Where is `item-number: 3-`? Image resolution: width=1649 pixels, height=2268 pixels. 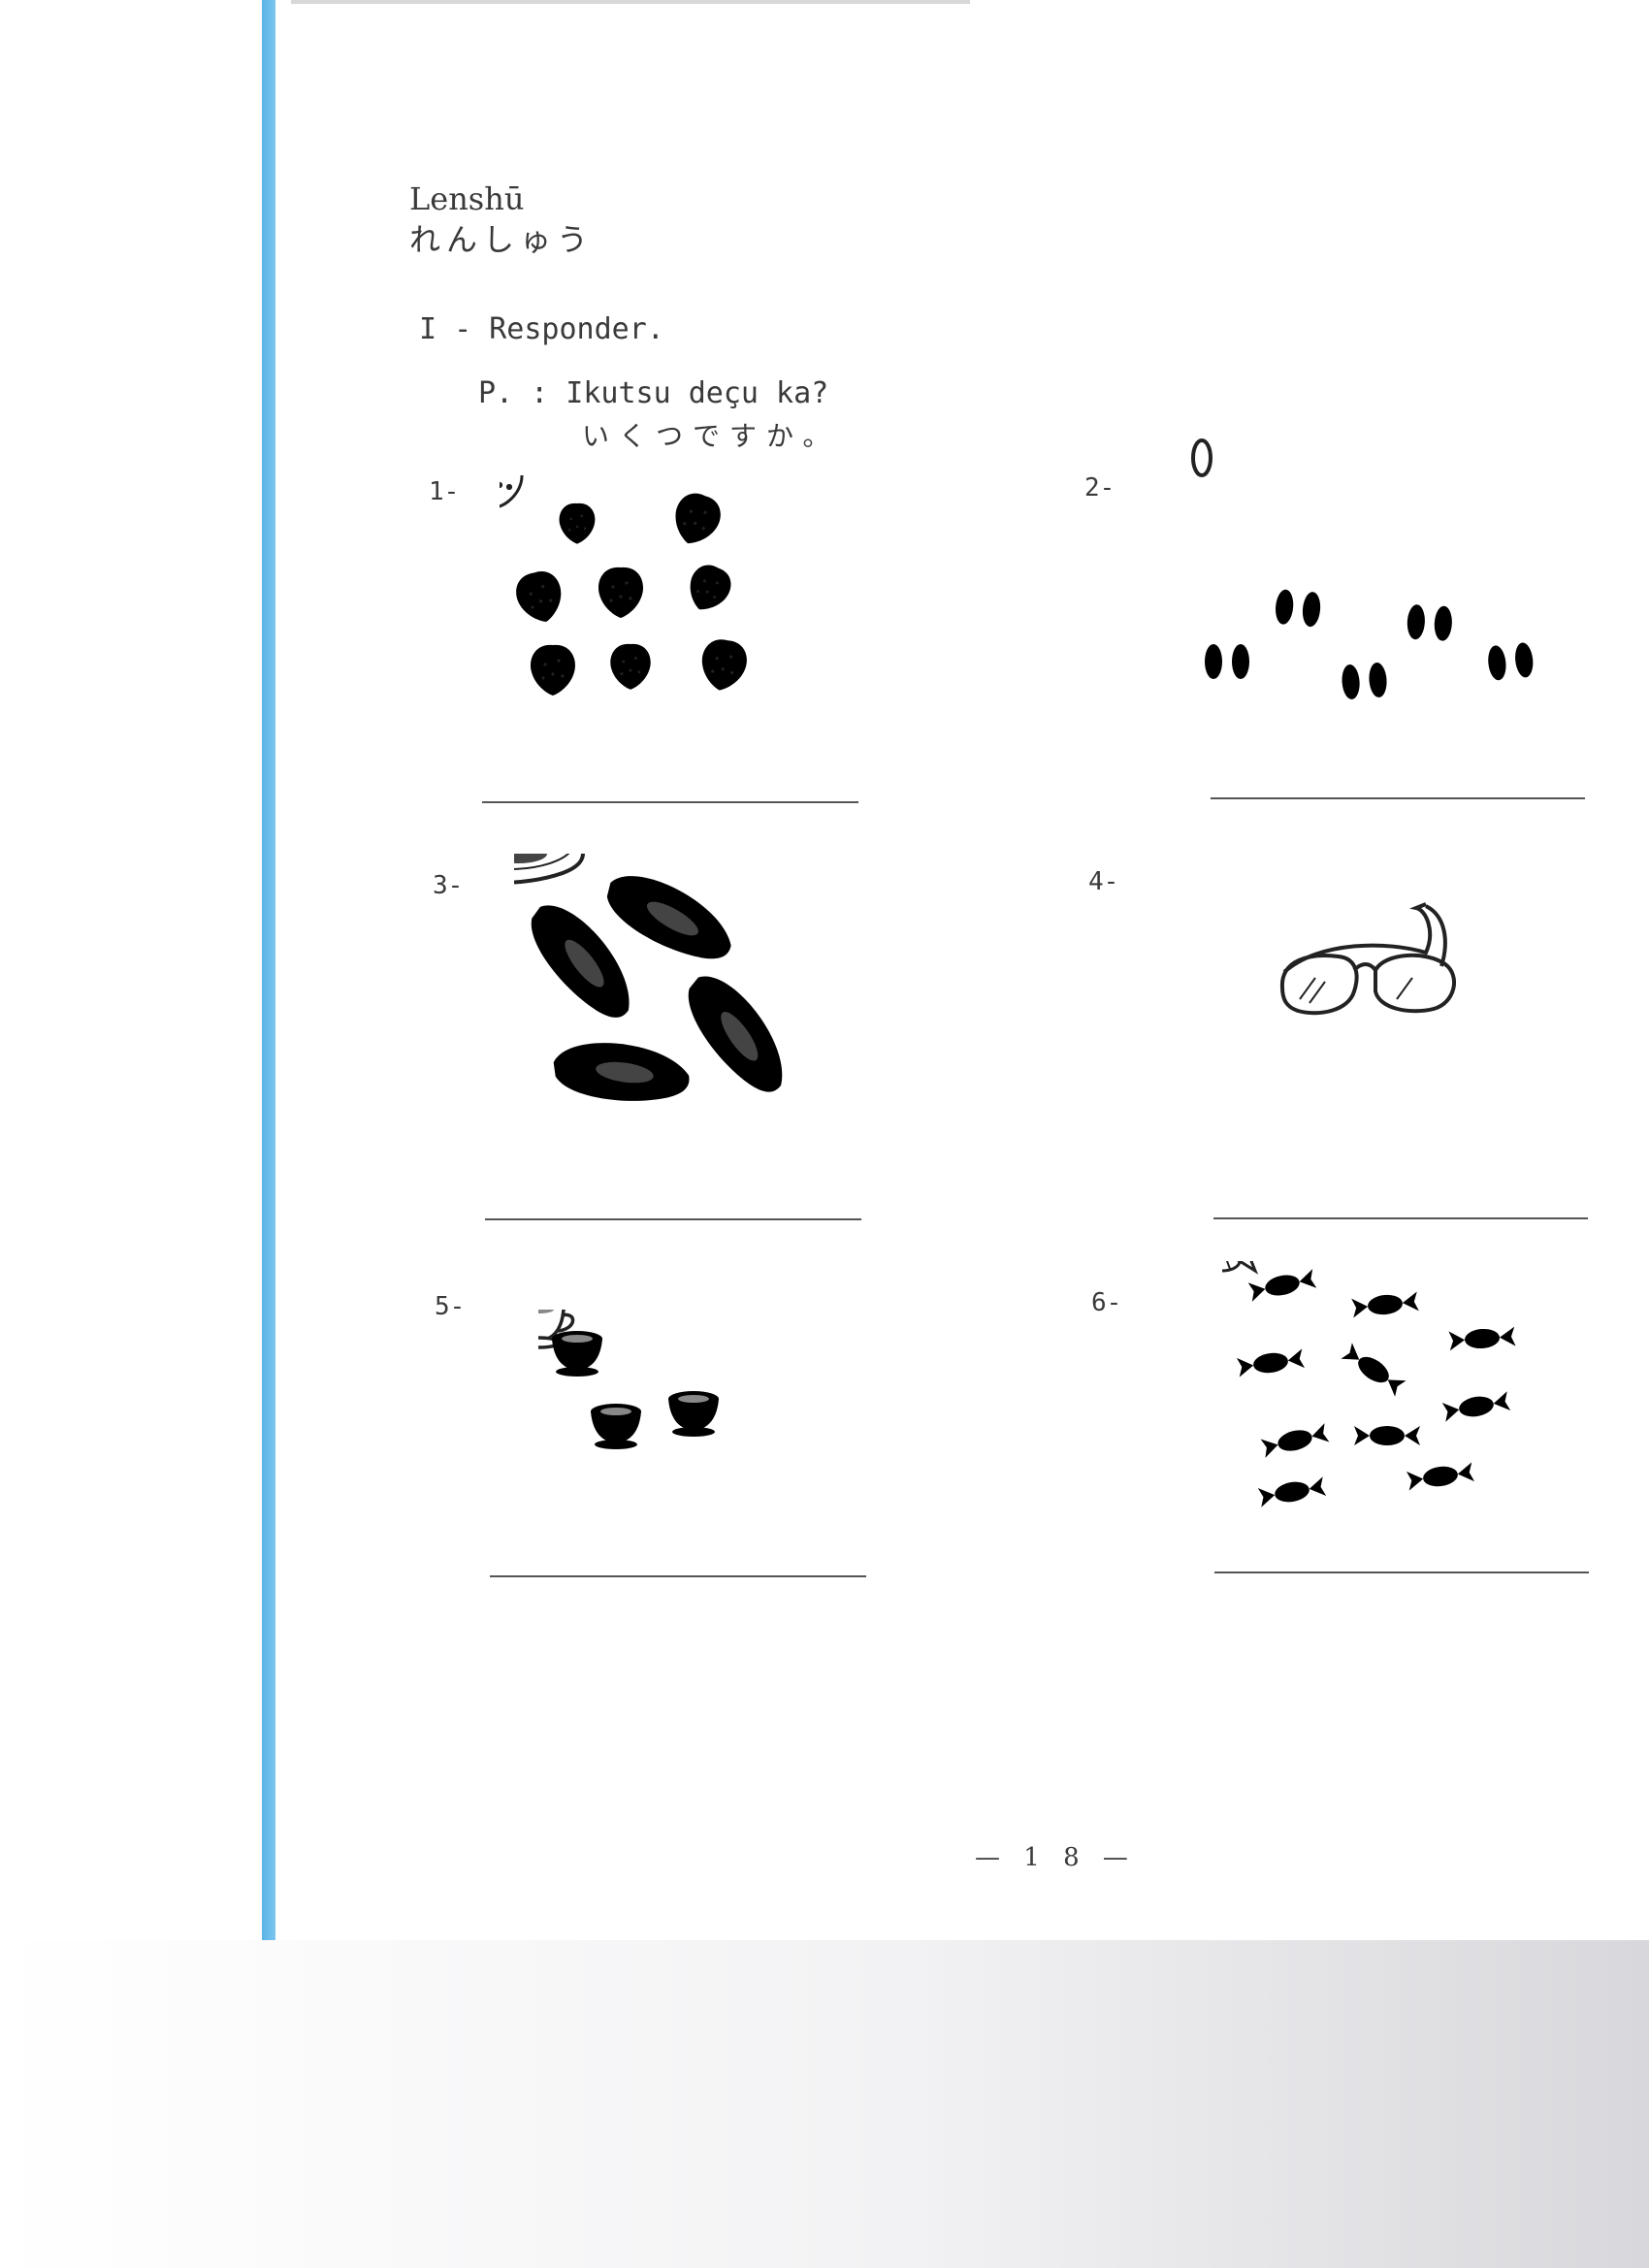
item-number: 3- is located at coordinates (448, 885).